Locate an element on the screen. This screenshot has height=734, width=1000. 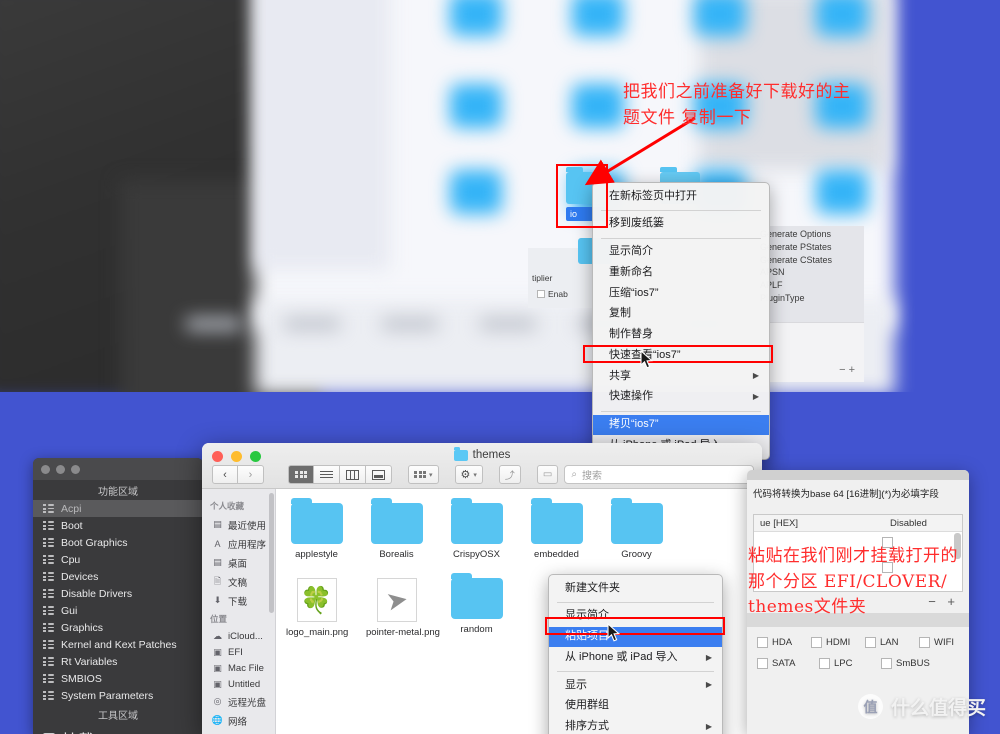
file-item-random: random is located at coordinates (476, 605).